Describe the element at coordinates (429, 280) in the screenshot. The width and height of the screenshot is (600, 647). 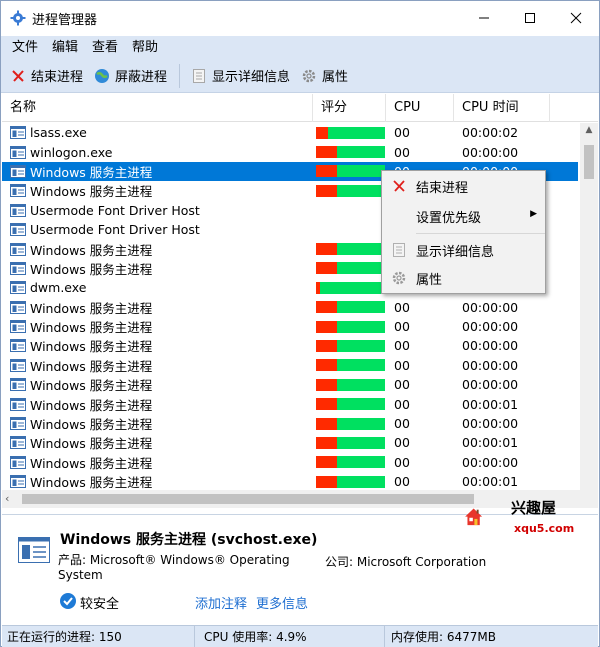
I see `ctx-properties-label: 属性` at that location.